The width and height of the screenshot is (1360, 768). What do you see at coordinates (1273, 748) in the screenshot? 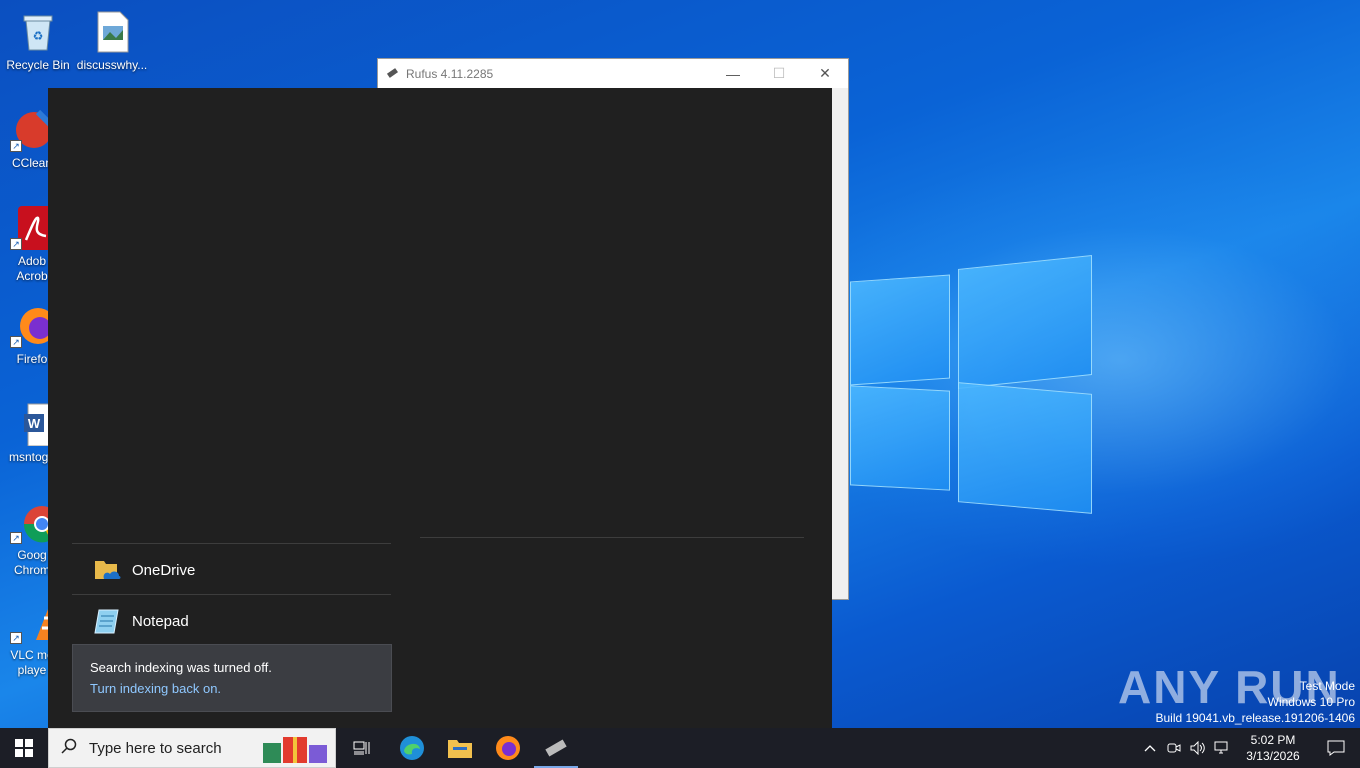
I see `taskbar-clock: 5:02 PM 3/13/2026` at bounding box center [1273, 748].